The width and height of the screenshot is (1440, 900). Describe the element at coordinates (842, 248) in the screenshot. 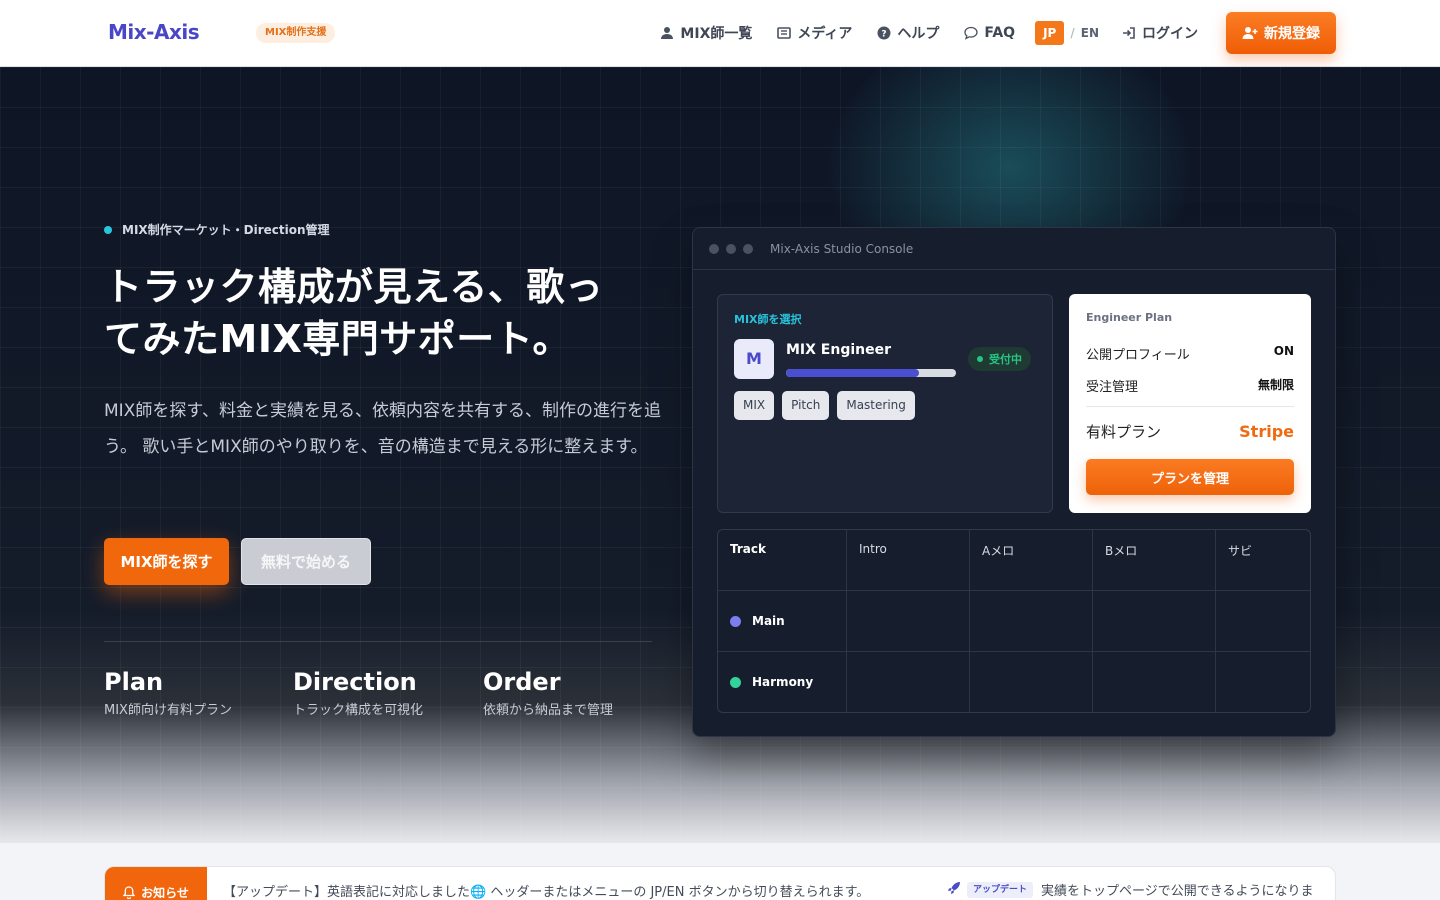

I see `console-title: Mix-Axis Studio Console` at that location.